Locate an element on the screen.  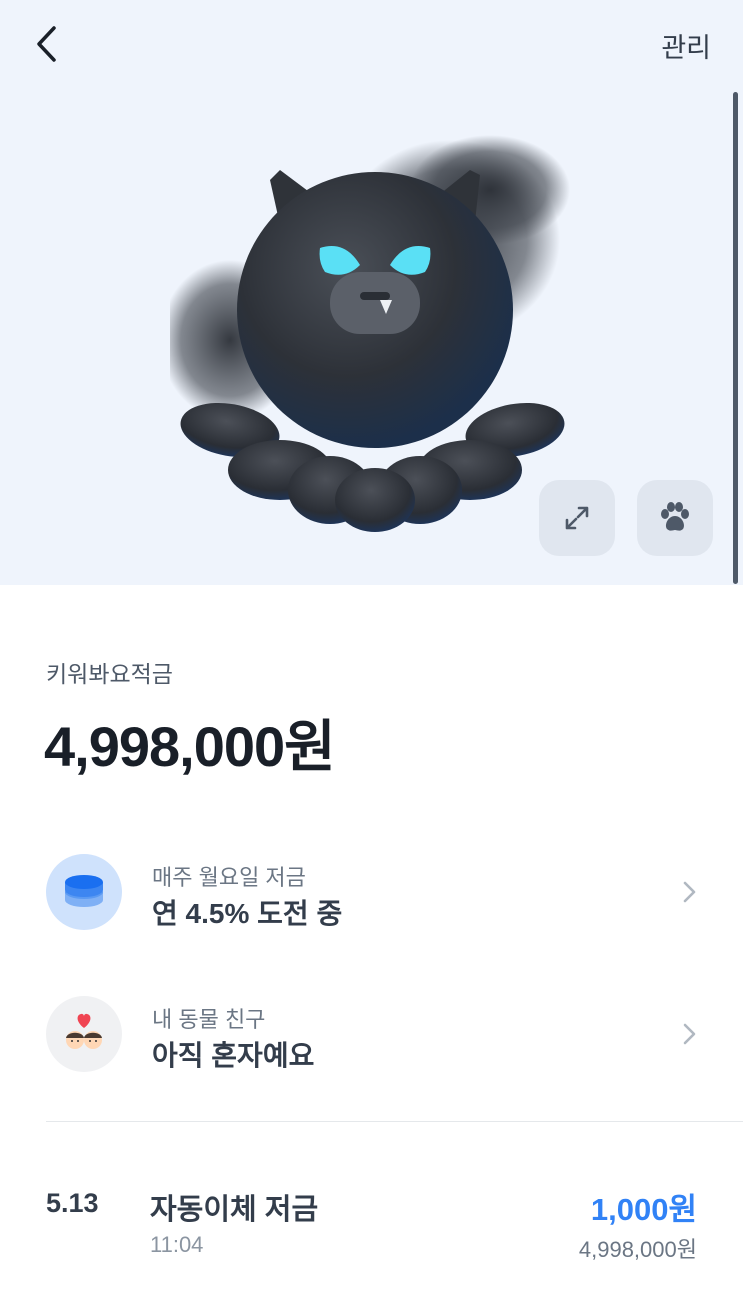
savings-plan-subtitle: 매주 월요일 저금 is located at coordinates (229, 877).